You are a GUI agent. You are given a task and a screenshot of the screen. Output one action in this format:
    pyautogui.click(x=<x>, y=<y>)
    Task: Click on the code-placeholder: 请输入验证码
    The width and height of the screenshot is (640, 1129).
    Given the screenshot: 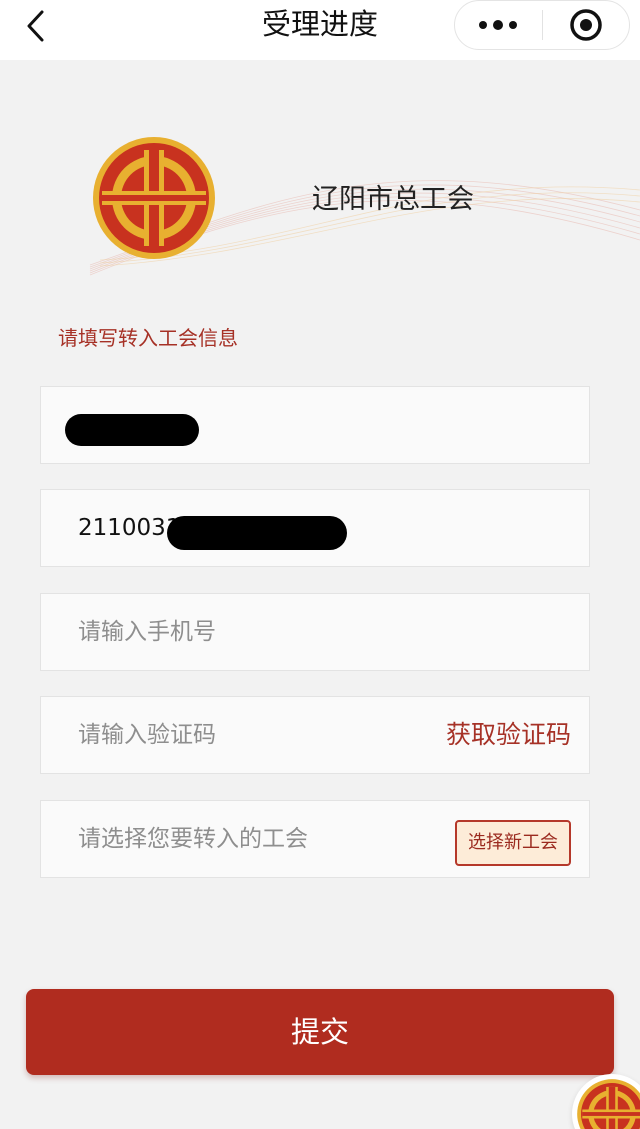 What is the action you would take?
    pyautogui.click(x=147, y=735)
    